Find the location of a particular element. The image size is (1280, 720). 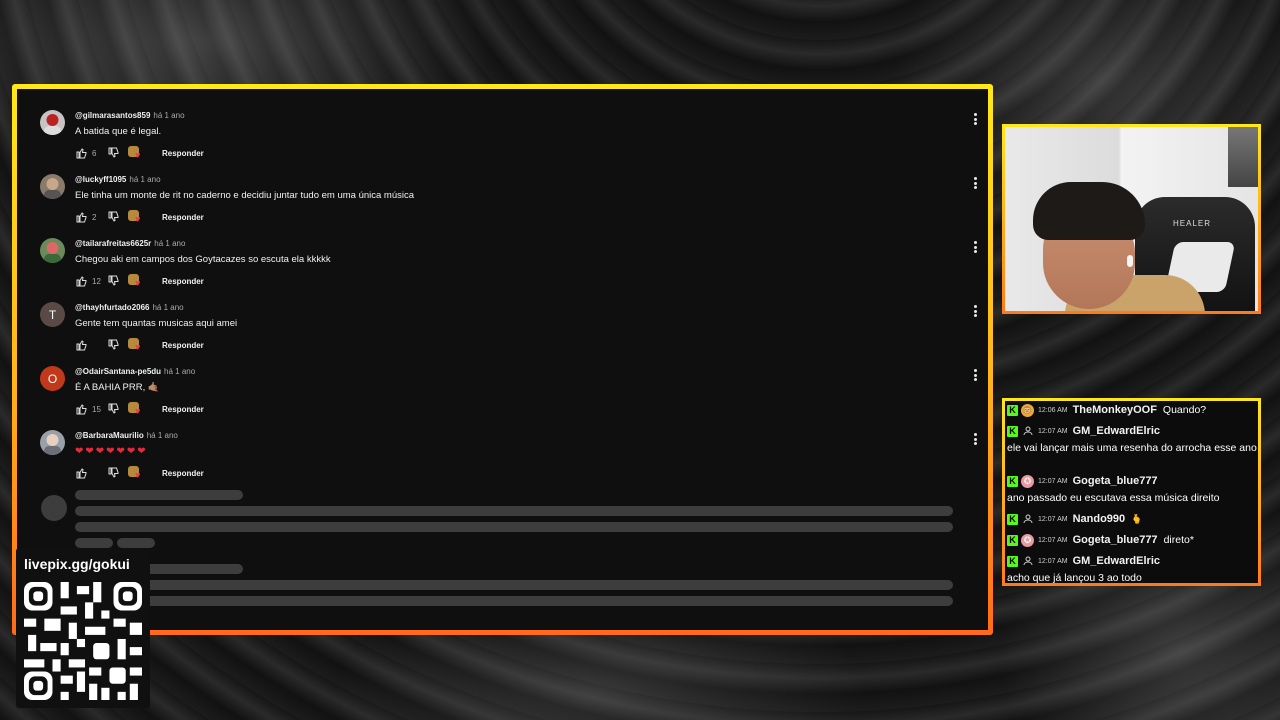

like-count: 15 is located at coordinates (96, 409).